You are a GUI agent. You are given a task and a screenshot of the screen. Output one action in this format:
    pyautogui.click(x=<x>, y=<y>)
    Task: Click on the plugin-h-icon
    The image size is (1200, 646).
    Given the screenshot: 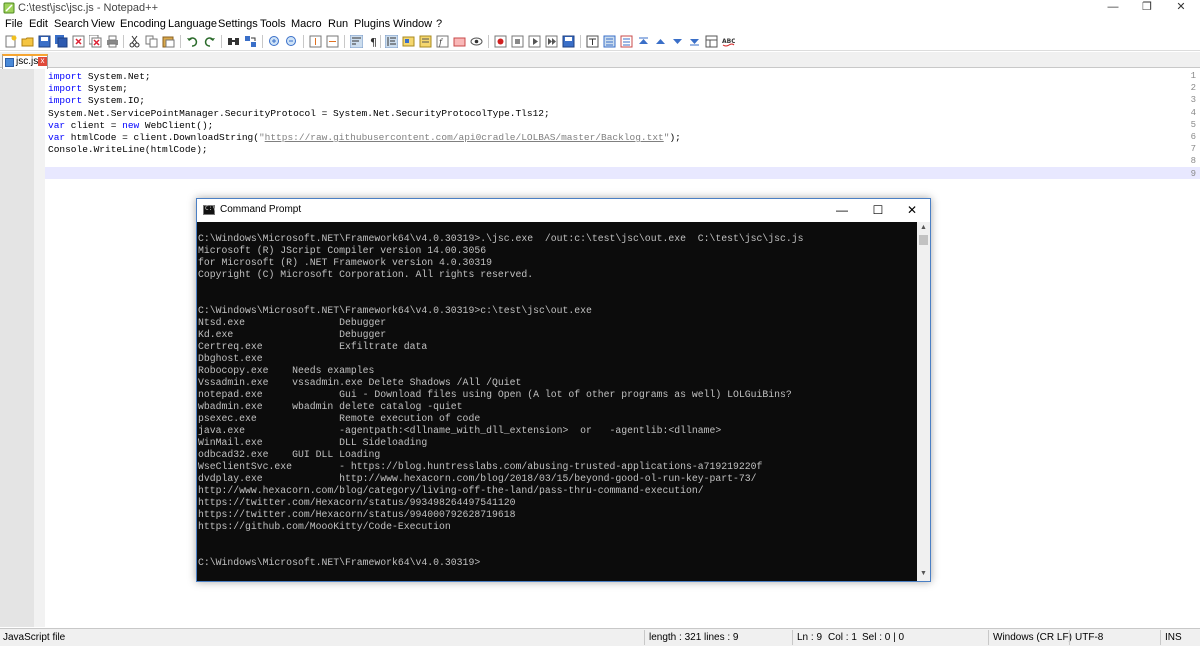 What is the action you would take?
    pyautogui.click(x=711, y=41)
    